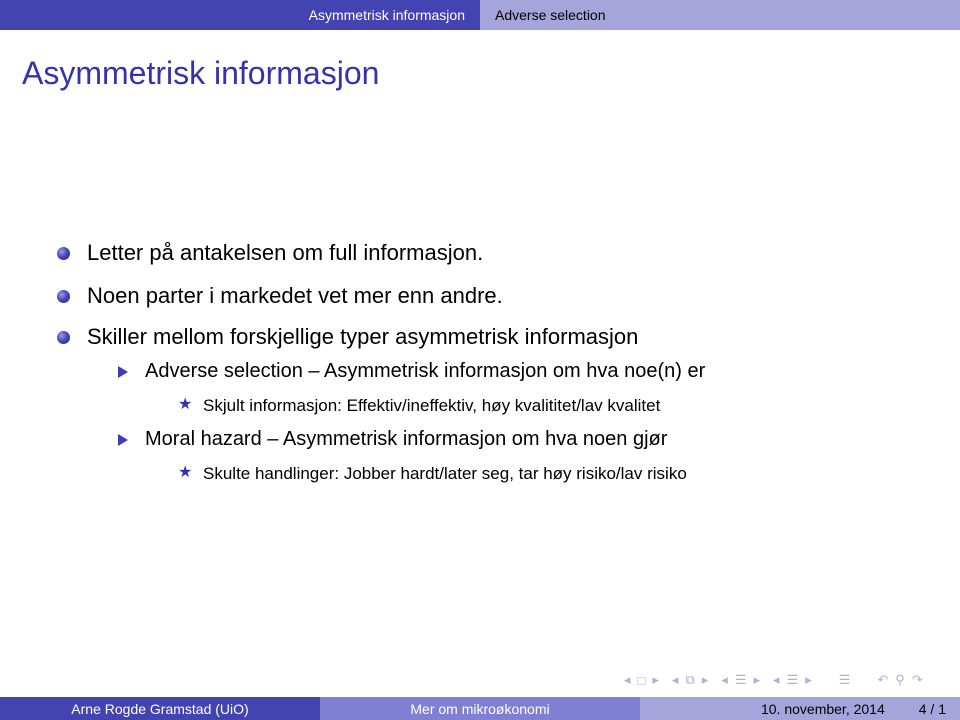  I want to click on frame-title: Asymmetrisk informasjon, so click(201, 73).